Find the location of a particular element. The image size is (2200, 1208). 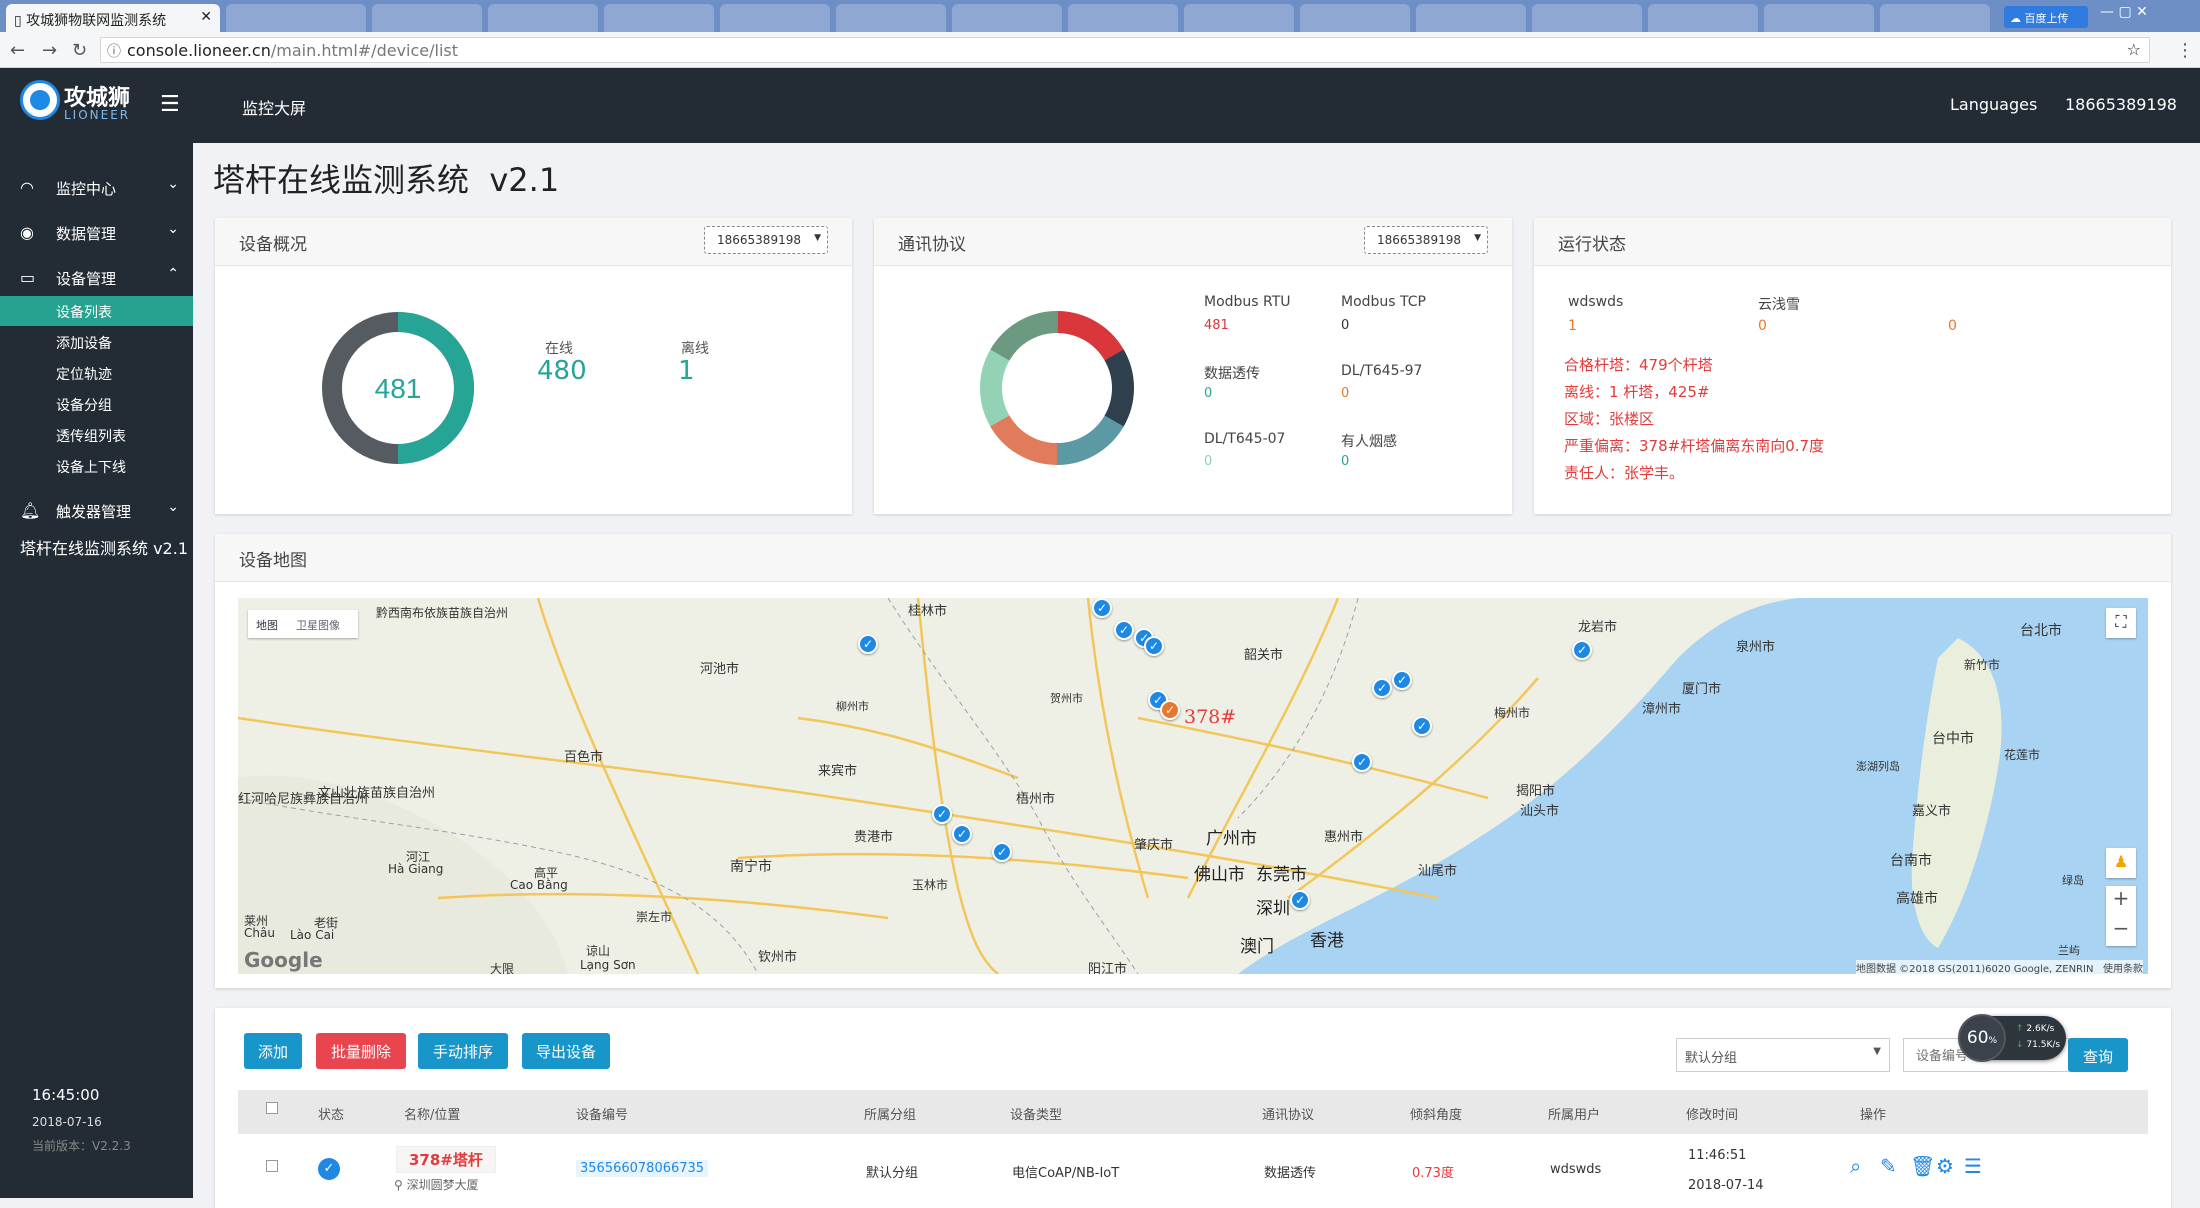

sidebar-sub-passthrough-group: 透传组列表 is located at coordinates (96, 435).